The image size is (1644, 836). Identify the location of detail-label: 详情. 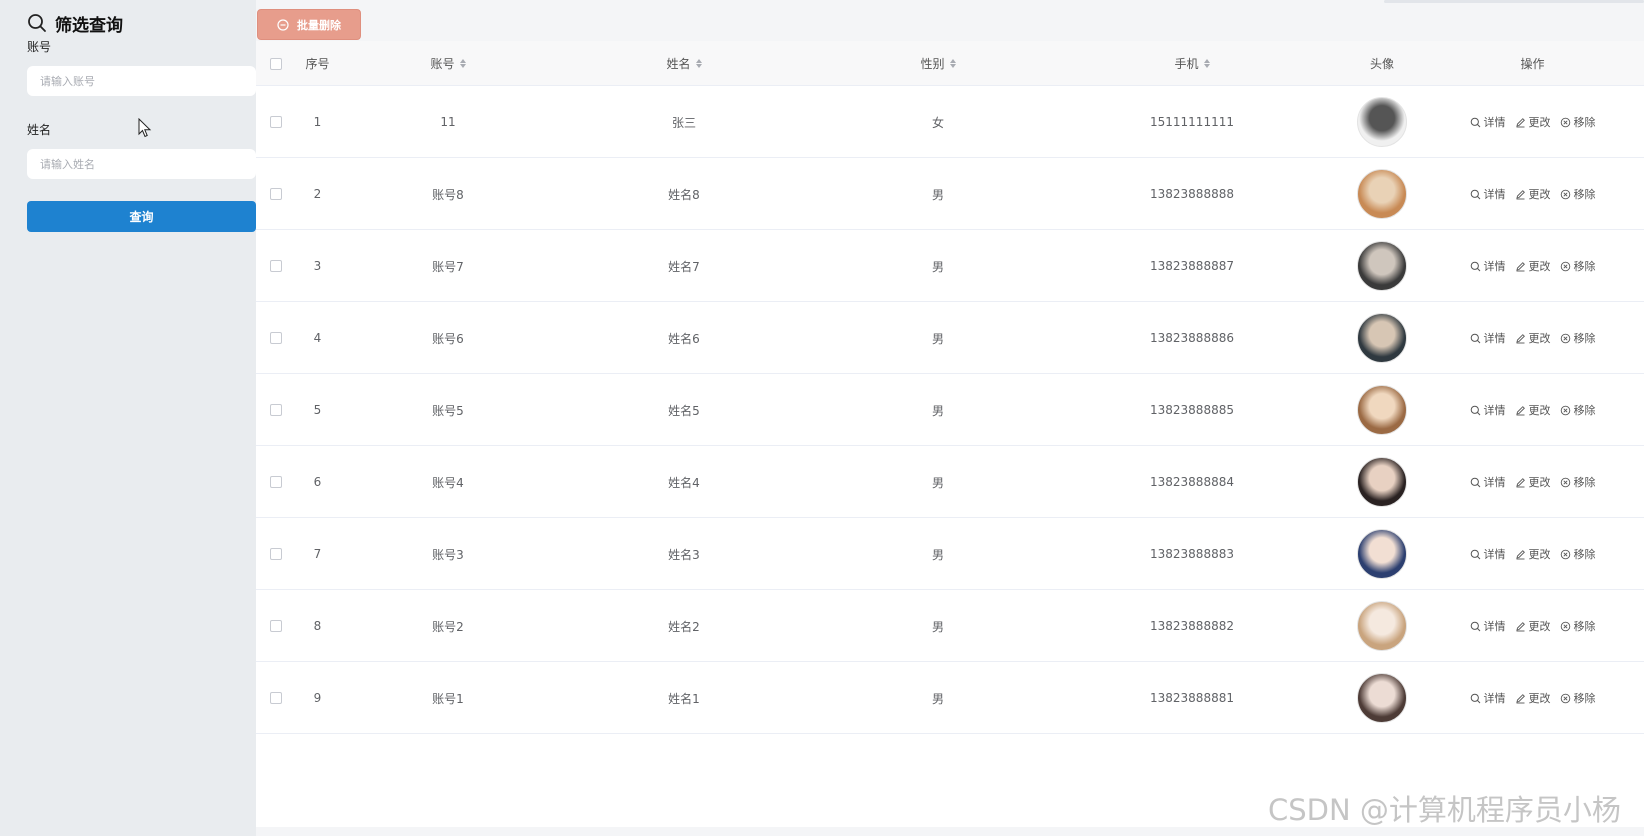
(1494, 338).